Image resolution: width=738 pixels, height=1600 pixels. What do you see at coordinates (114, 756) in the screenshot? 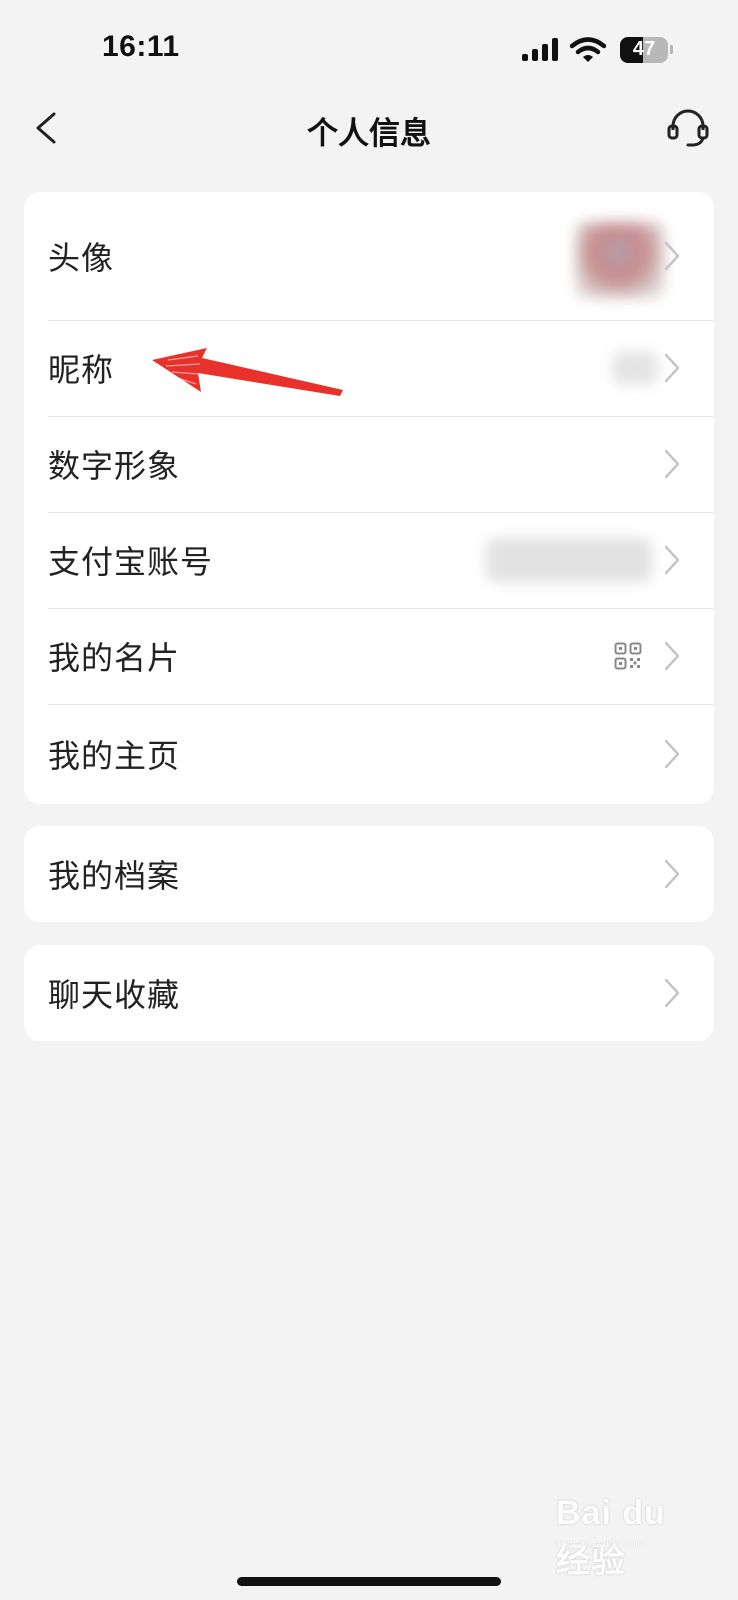
I see `row-label: 我的主页` at bounding box center [114, 756].